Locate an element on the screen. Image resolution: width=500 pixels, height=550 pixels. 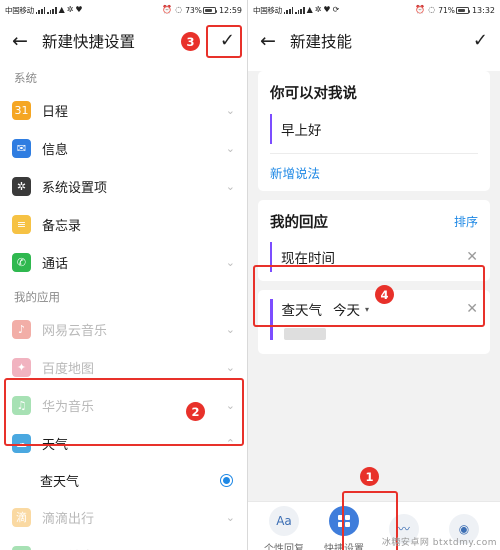
card-title: 我的回应 is located at coordinates (299, 223).